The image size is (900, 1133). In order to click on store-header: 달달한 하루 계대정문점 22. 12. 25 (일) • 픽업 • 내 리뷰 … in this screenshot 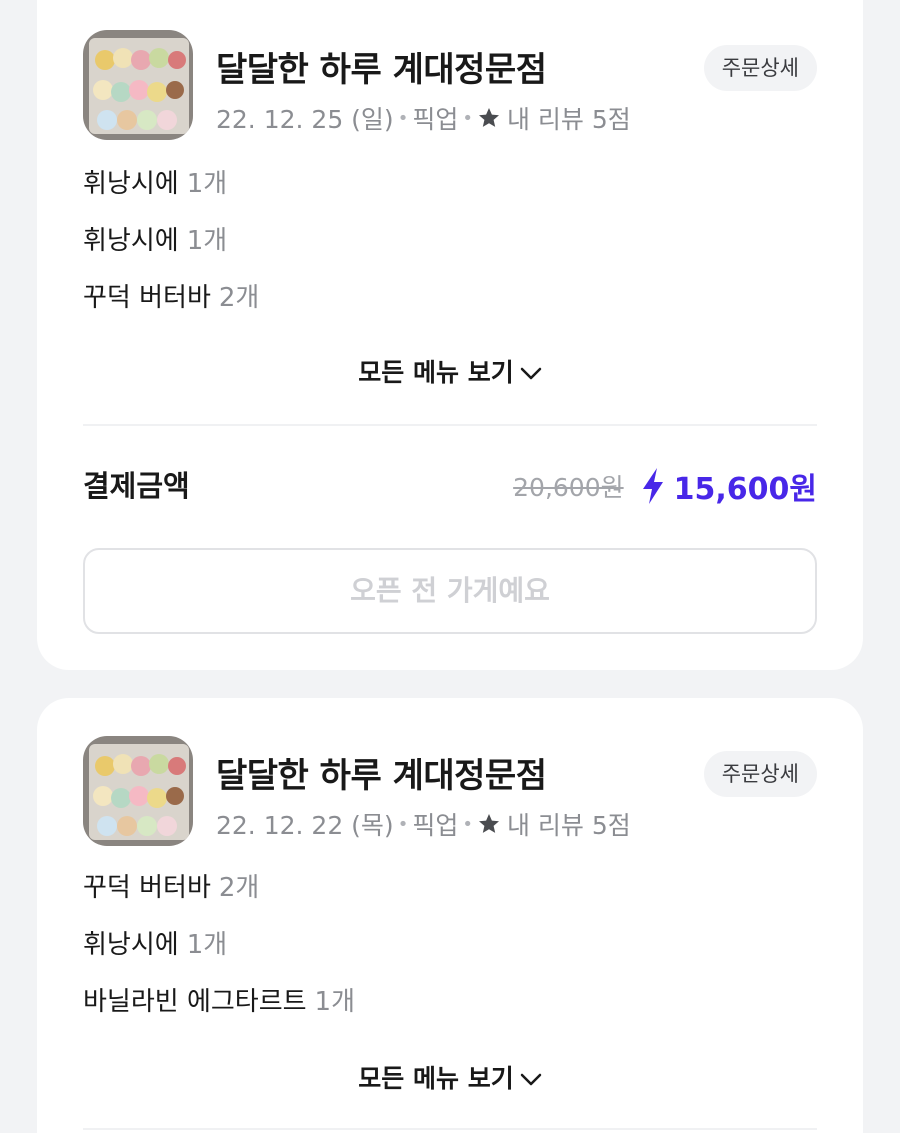, I will do `click(450, 86)`.